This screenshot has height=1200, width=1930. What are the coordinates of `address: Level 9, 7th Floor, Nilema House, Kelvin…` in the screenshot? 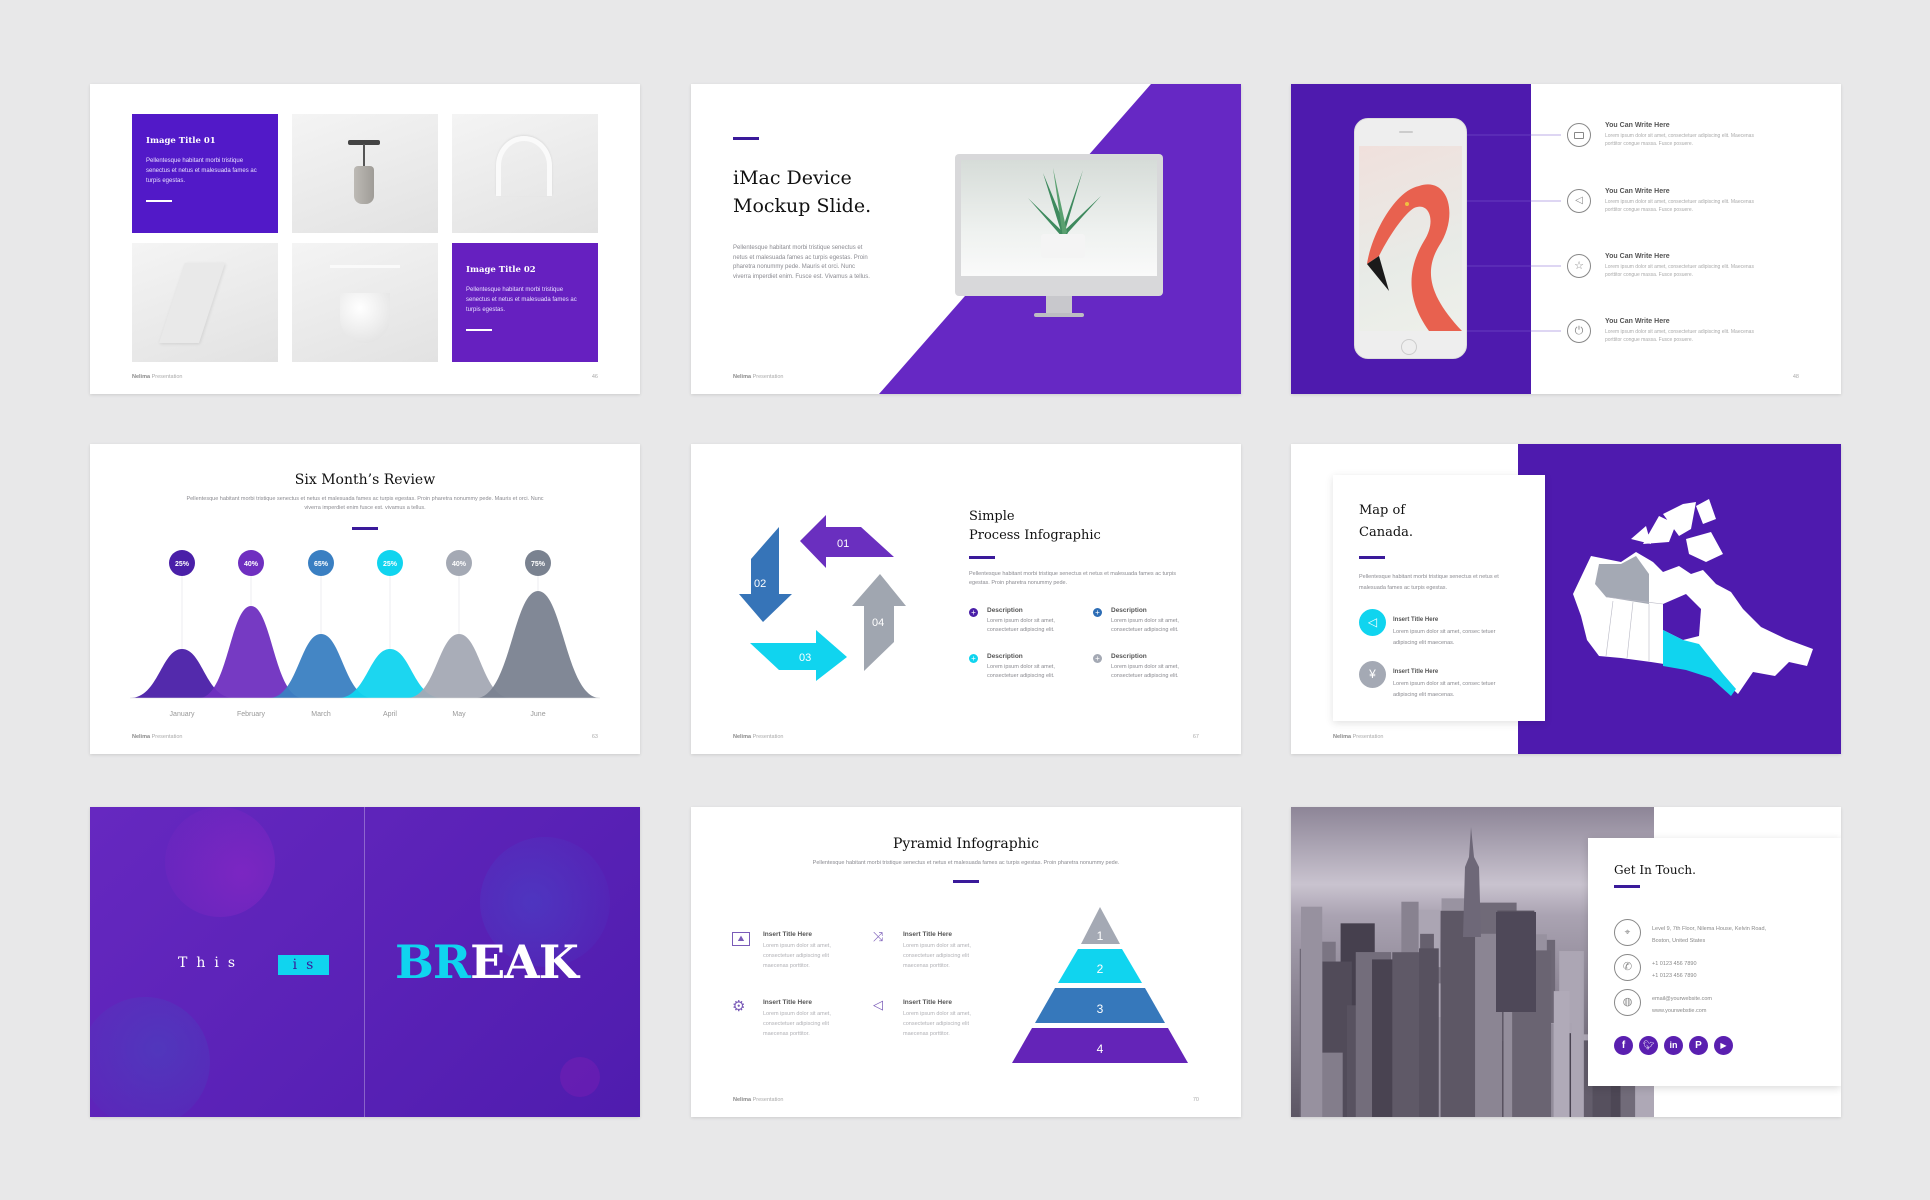 It's located at (1709, 935).